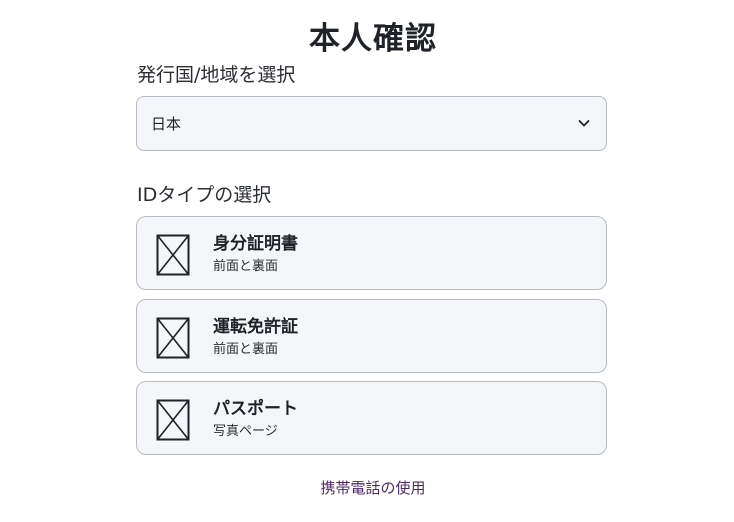 Image resolution: width=734 pixels, height=522 pixels. What do you see at coordinates (584, 123) in the screenshot?
I see `chevron-down-icon` at bounding box center [584, 123].